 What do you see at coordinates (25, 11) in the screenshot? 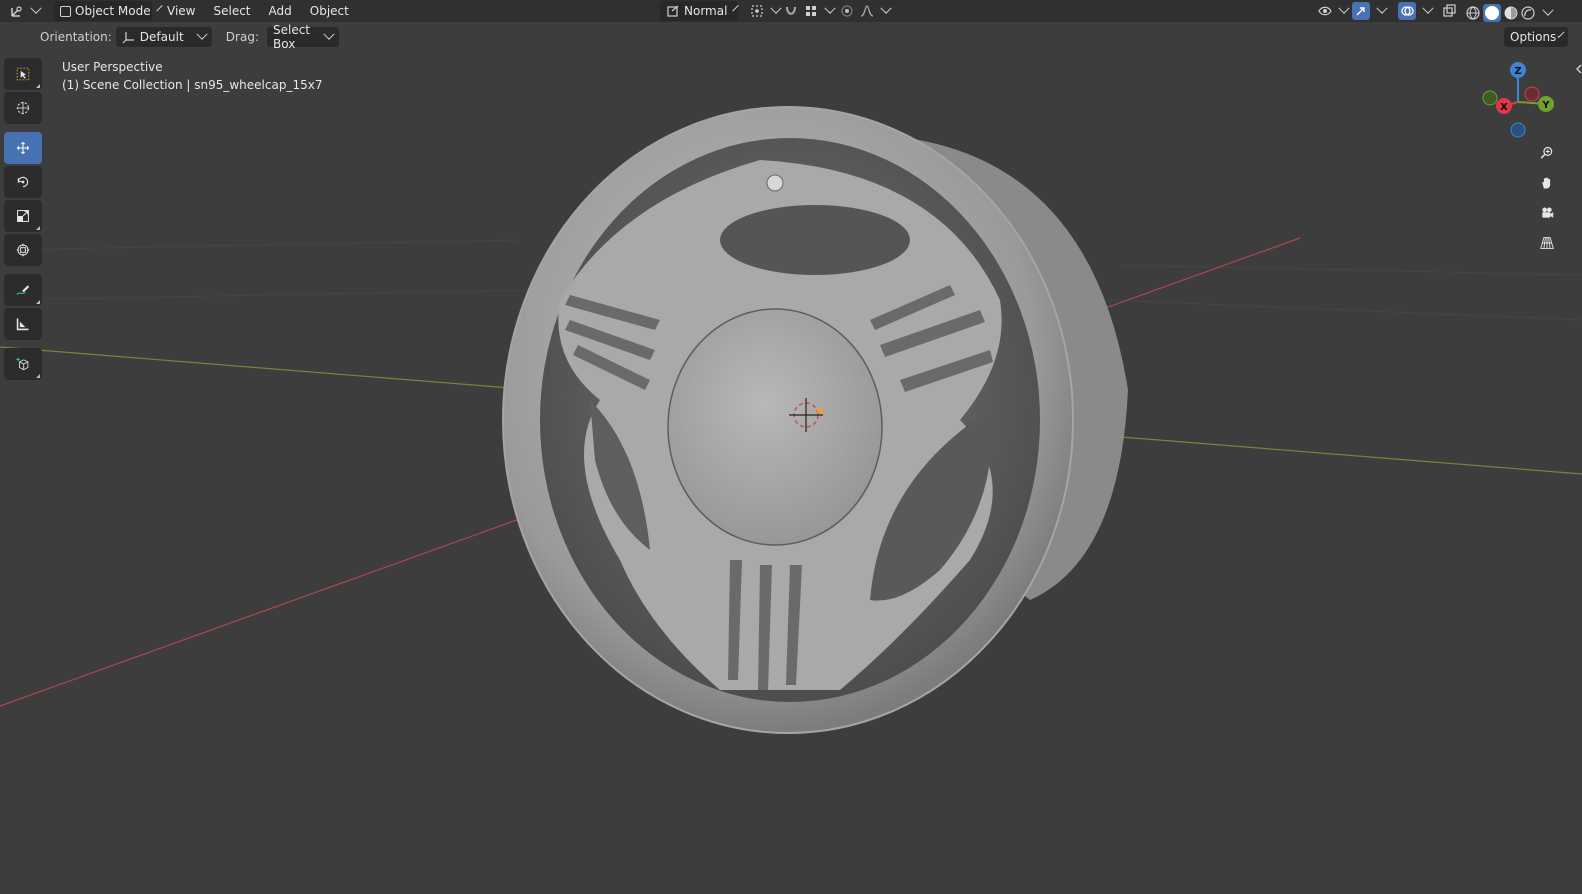
I see `editor-type-button` at bounding box center [25, 11].